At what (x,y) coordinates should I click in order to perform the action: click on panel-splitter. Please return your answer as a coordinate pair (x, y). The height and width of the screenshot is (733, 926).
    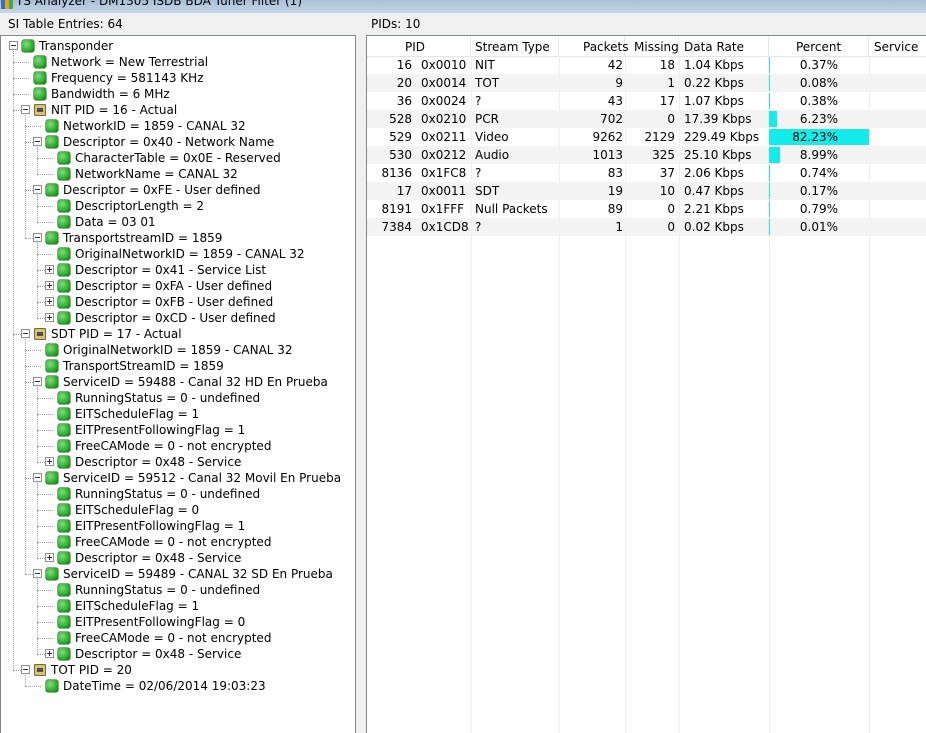
    Looking at the image, I should click on (361, 384).